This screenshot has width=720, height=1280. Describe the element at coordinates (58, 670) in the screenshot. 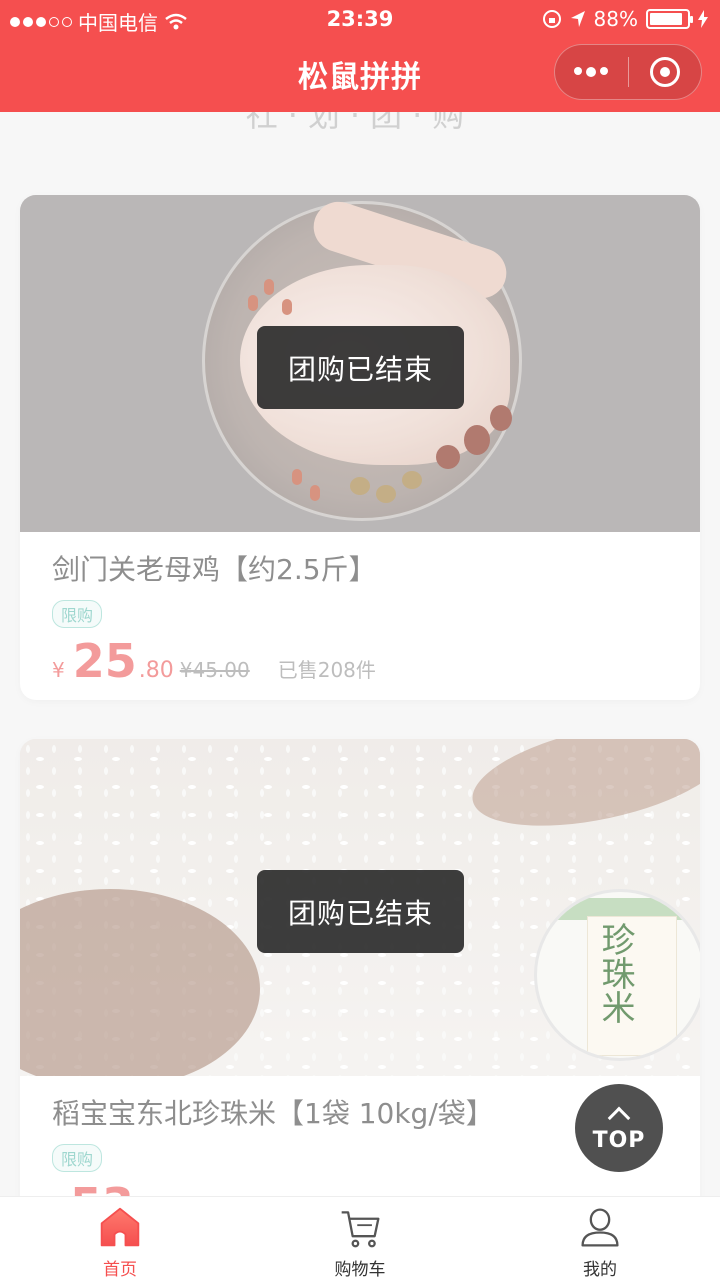

I see `currency-symbol: ¥` at that location.